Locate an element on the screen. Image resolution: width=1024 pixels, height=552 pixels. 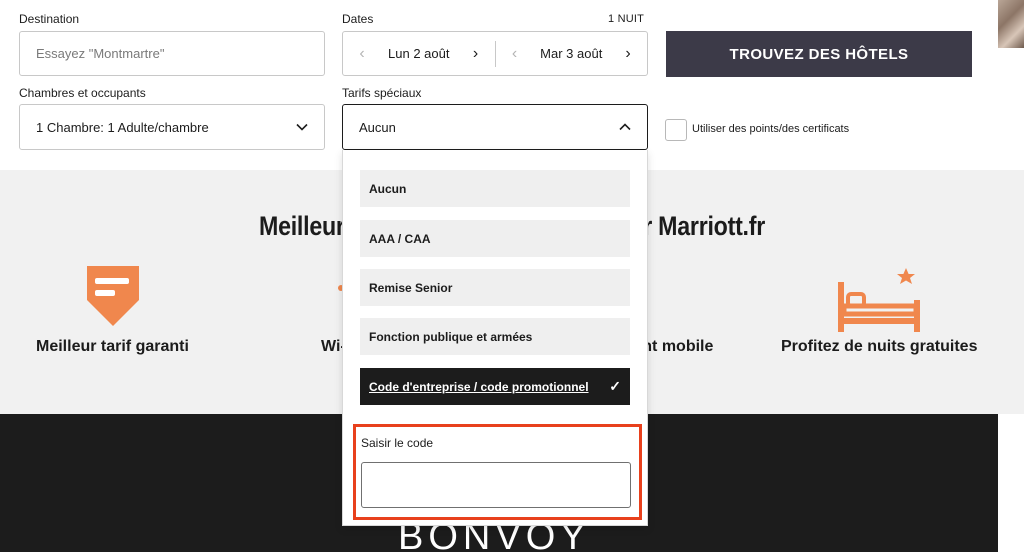
rates-value: Aucun is located at coordinates (377, 127).